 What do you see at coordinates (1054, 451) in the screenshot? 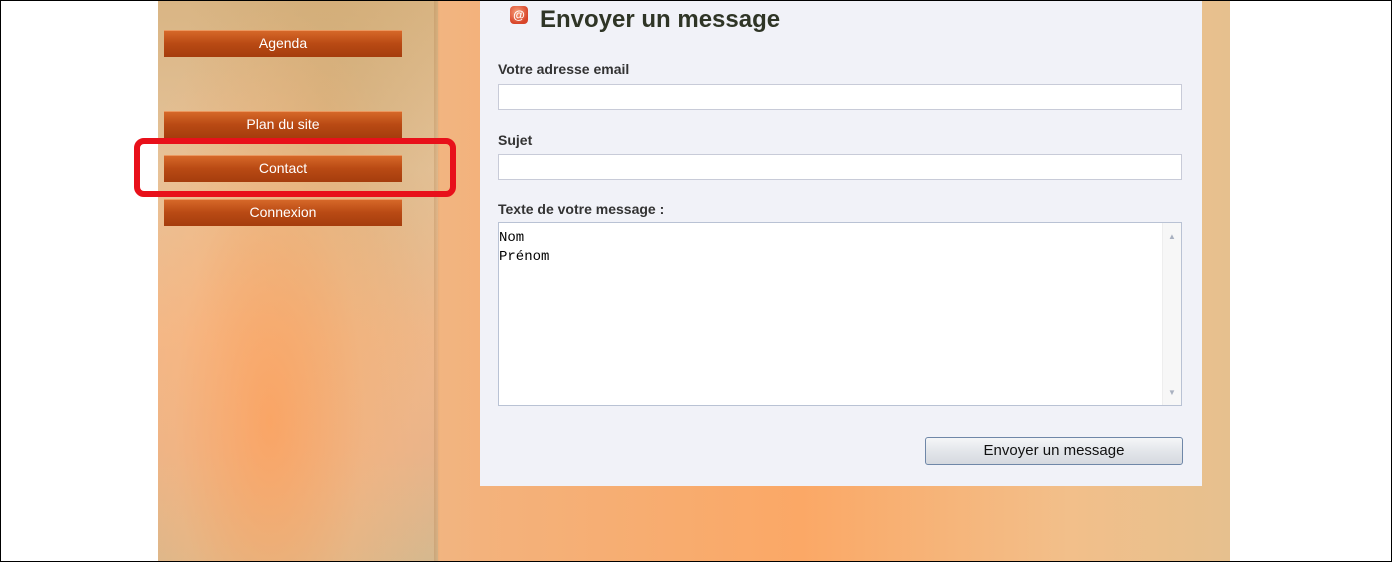
I see `send-message-button: Envoyer un message` at bounding box center [1054, 451].